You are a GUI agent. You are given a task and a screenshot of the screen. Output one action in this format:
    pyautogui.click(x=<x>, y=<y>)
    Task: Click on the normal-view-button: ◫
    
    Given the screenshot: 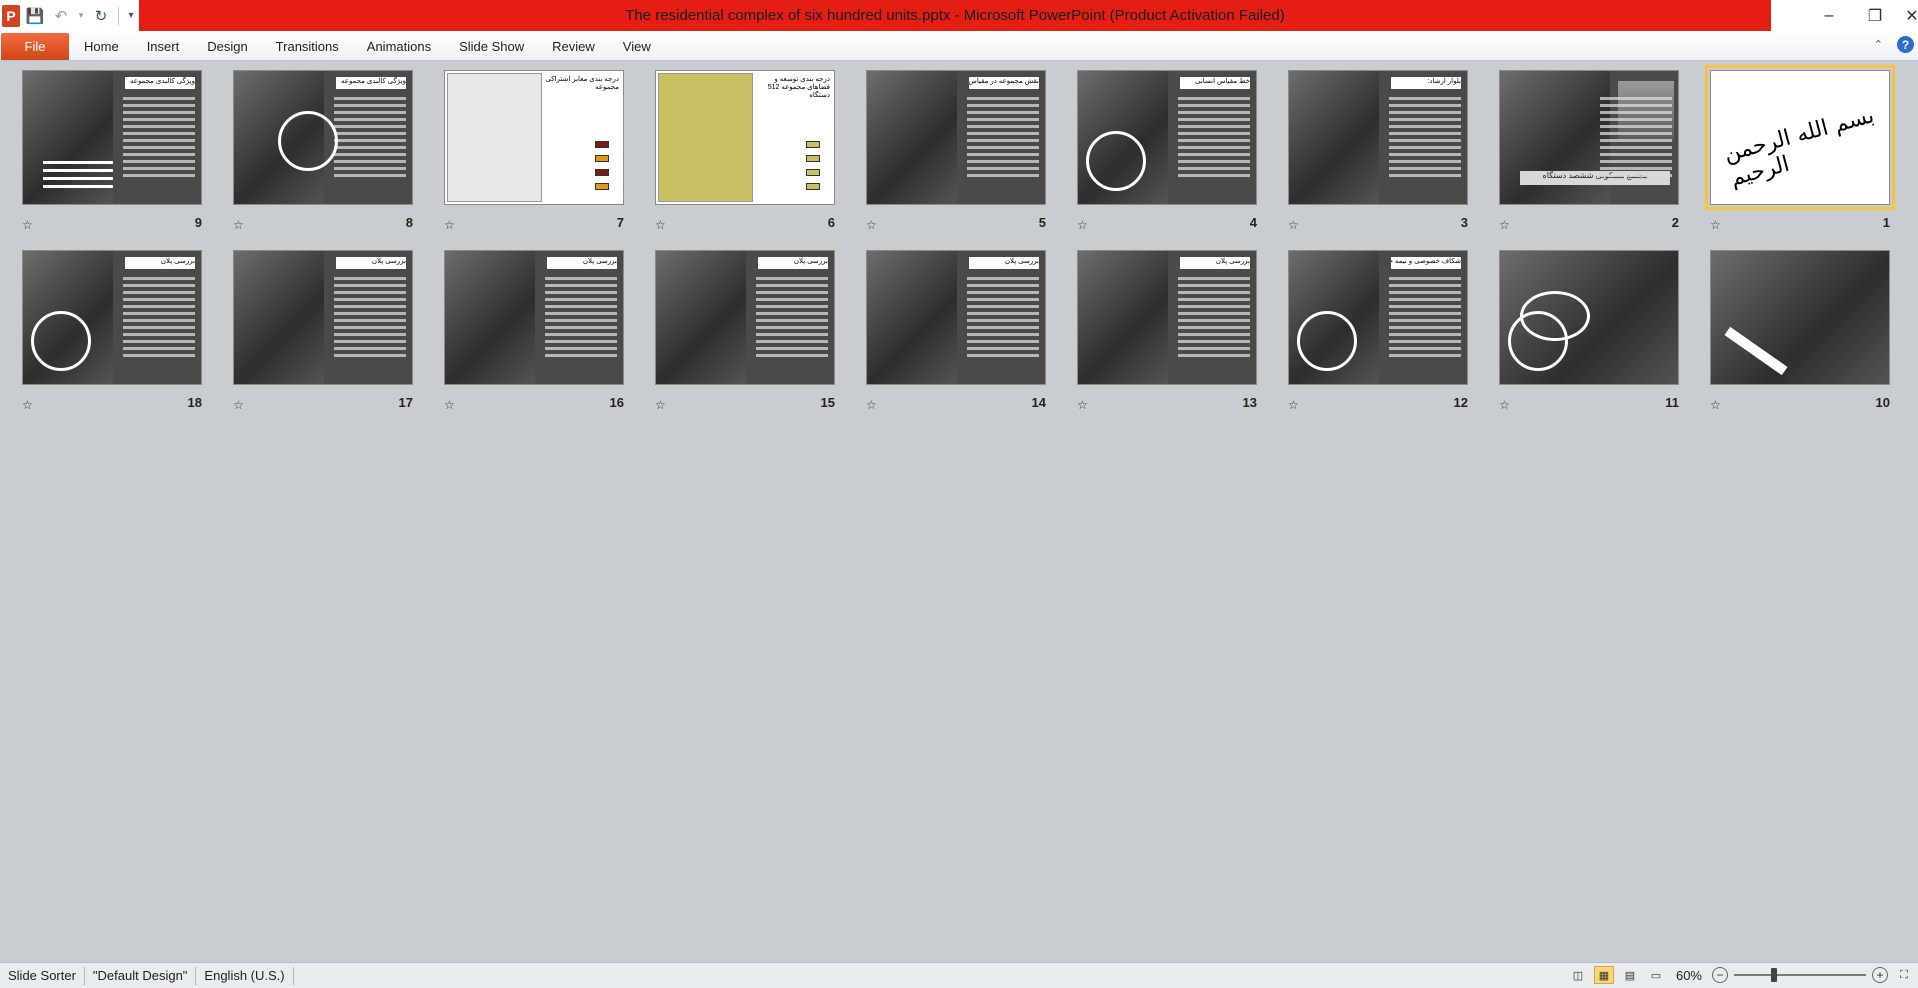 What is the action you would take?
    pyautogui.click(x=1578, y=975)
    